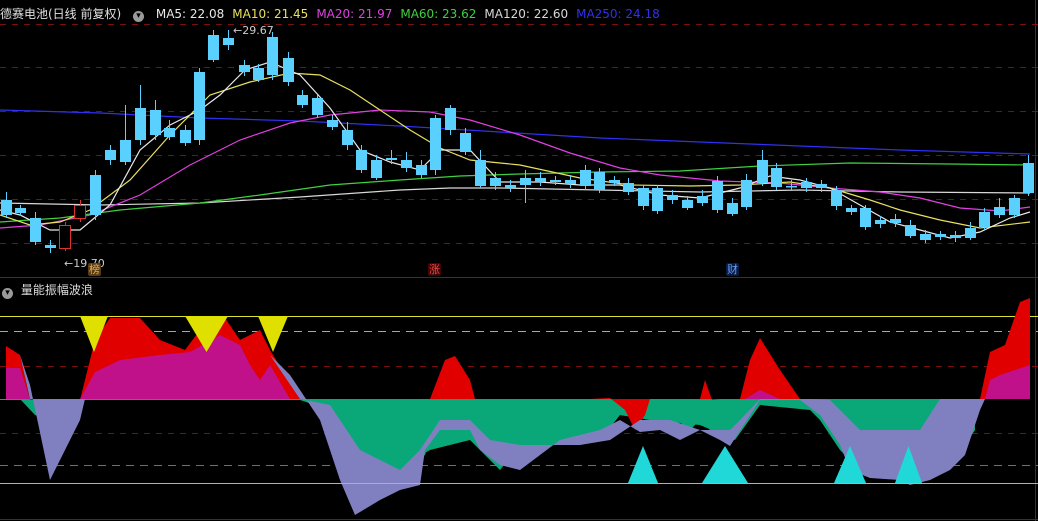  I want to click on lavender-wave-area, so click(52, 417).